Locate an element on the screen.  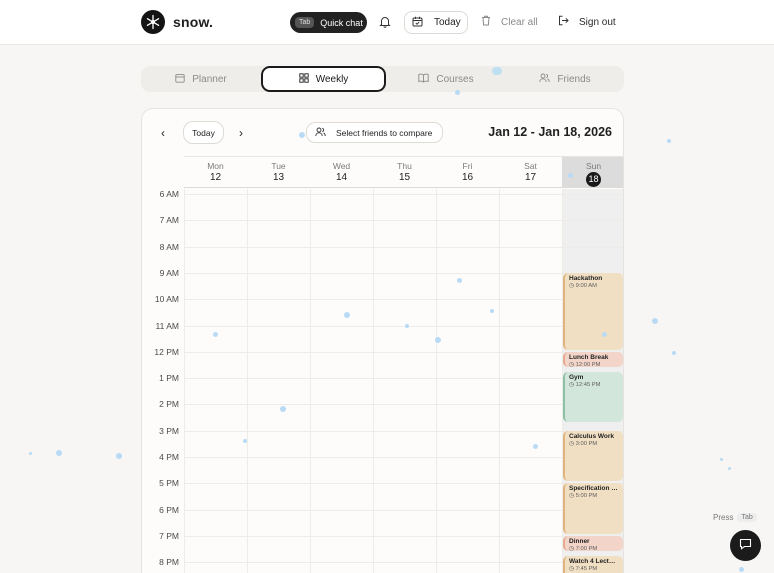
press-label: Press is located at coordinates (723, 517).